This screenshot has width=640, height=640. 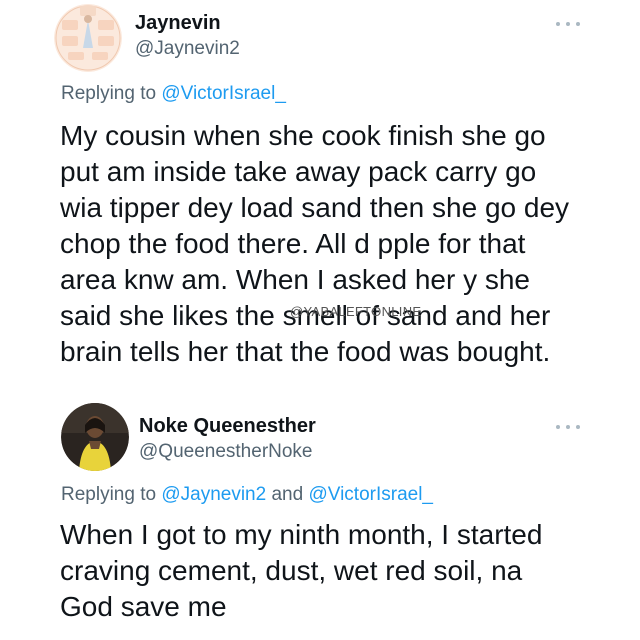 What do you see at coordinates (298, 171) in the screenshot?
I see `tweet-text-line: put am inside take away pack carry go` at bounding box center [298, 171].